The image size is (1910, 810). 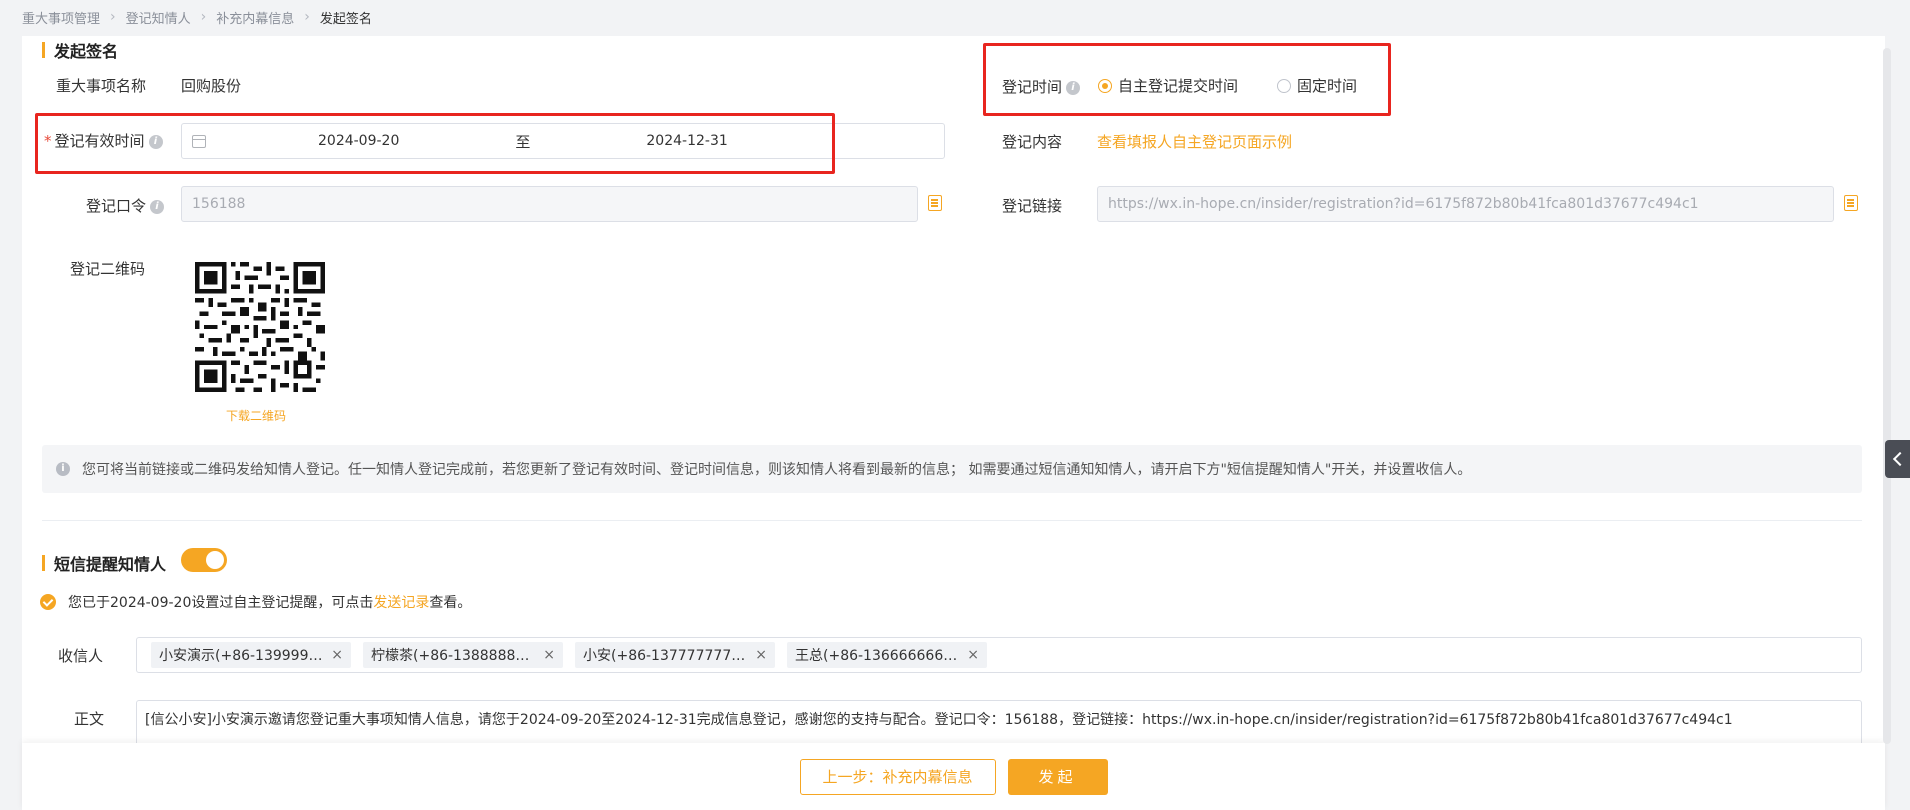 I want to click on recipient-tag-label: 王总(+86-13666666666), so click(x=877, y=656).